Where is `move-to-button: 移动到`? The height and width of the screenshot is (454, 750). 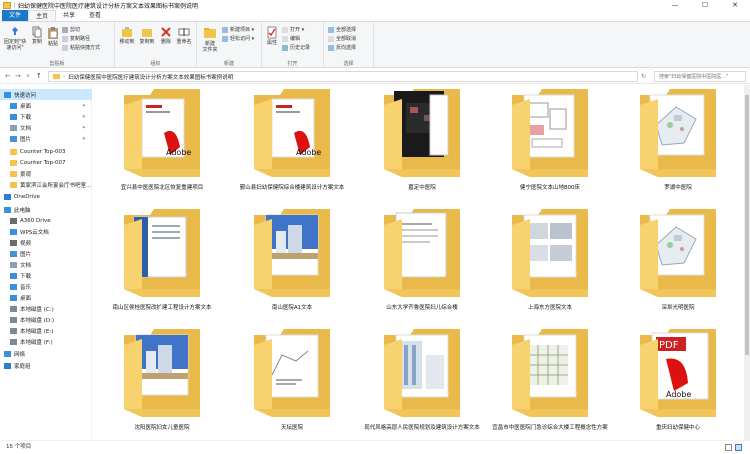 move-to-button: 移动到 is located at coordinates (127, 35).